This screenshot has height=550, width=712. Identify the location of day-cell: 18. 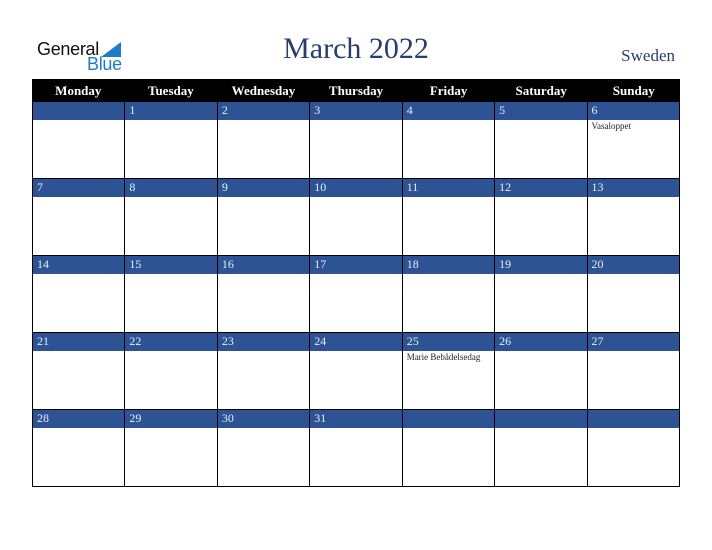
(448, 294).